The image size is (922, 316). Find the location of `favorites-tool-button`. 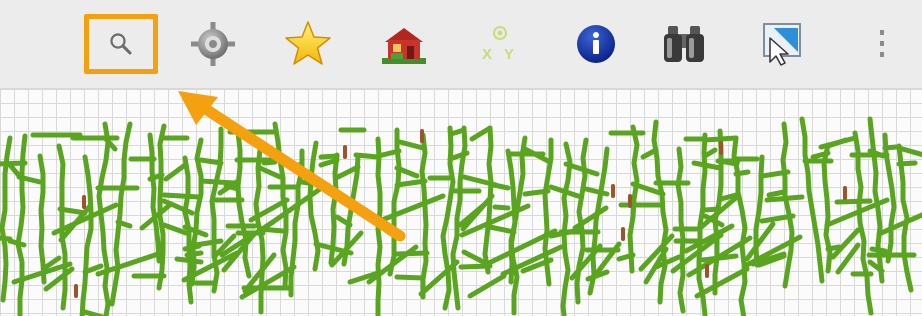

favorites-tool-button is located at coordinates (308, 44).